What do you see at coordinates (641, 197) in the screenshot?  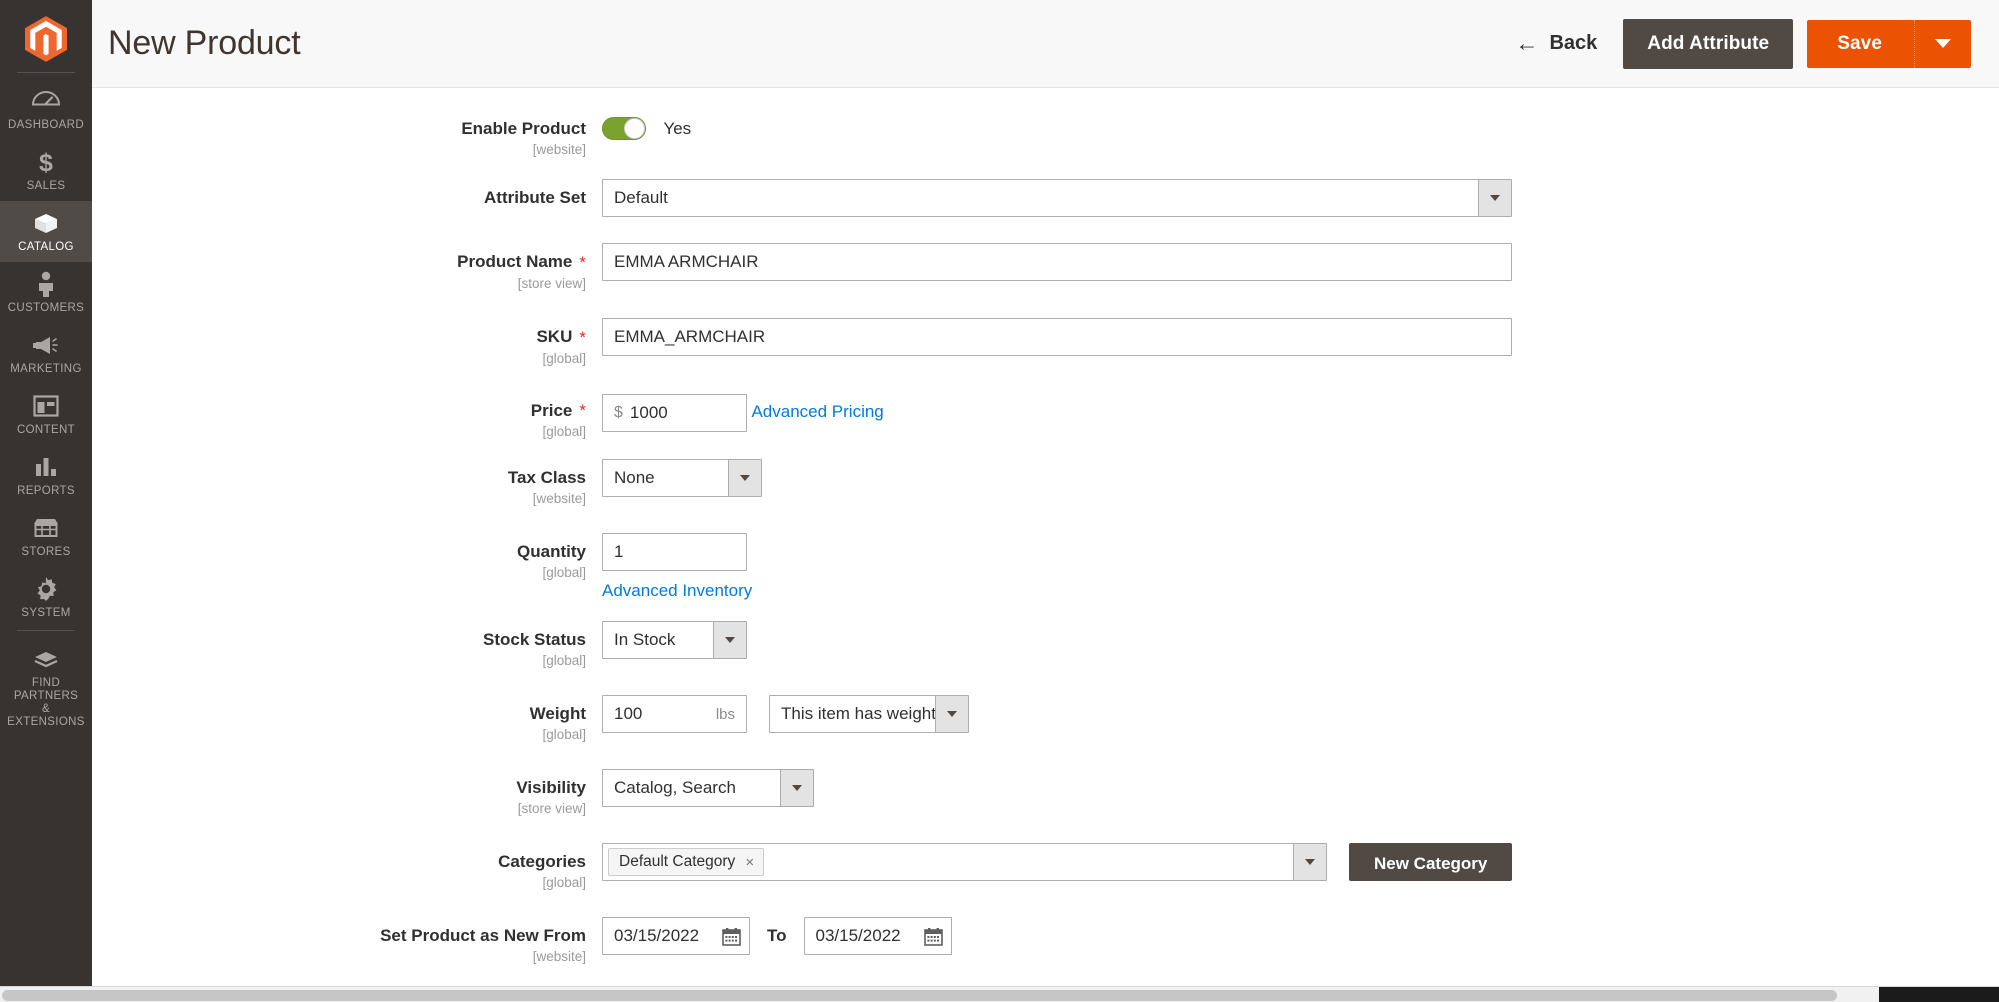 I see `attribute-set-value: Default` at bounding box center [641, 197].